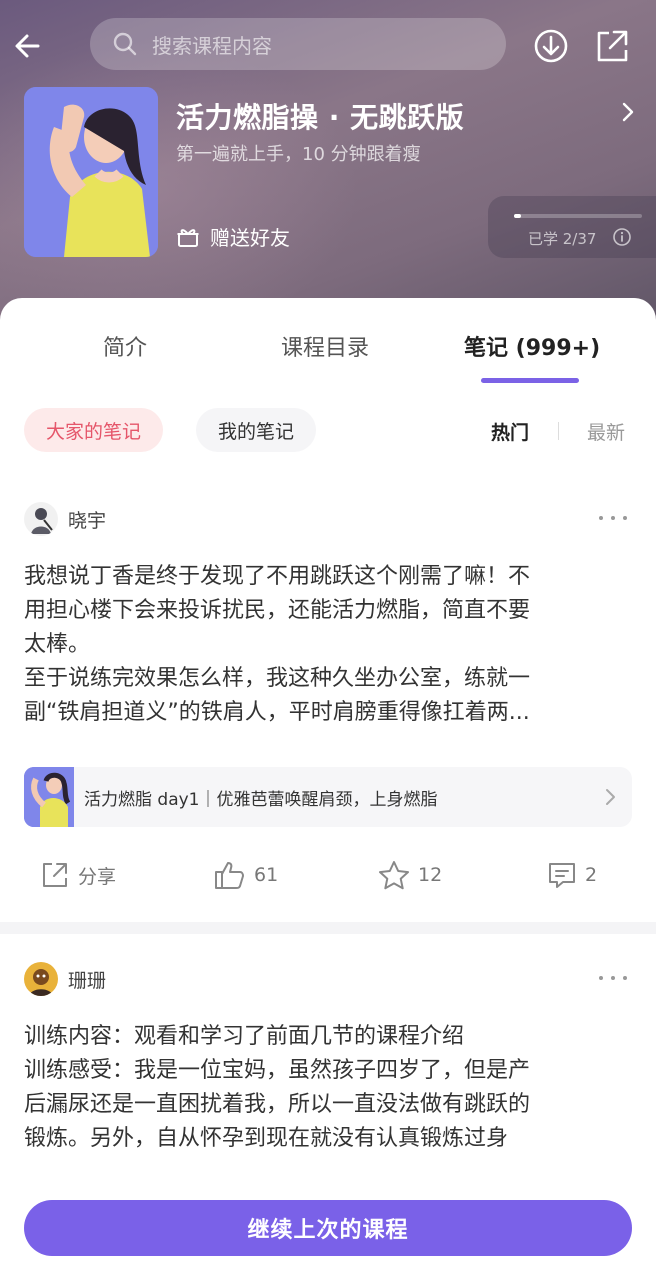 The height and width of the screenshot is (1280, 656). I want to click on share-icon, so click(55, 875).